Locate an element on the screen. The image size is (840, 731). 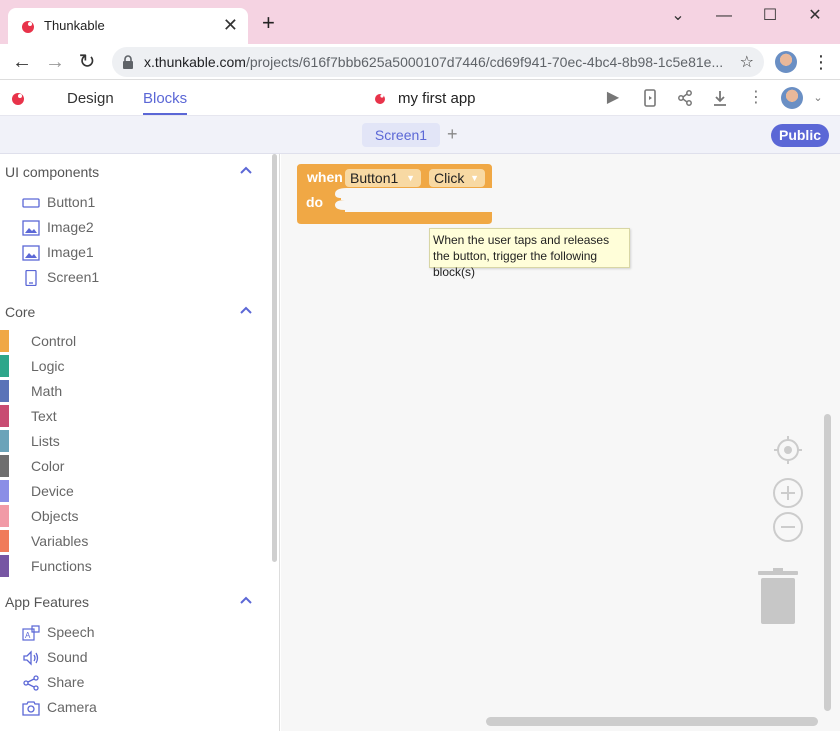
user-avatar is located at coordinates (792, 98).